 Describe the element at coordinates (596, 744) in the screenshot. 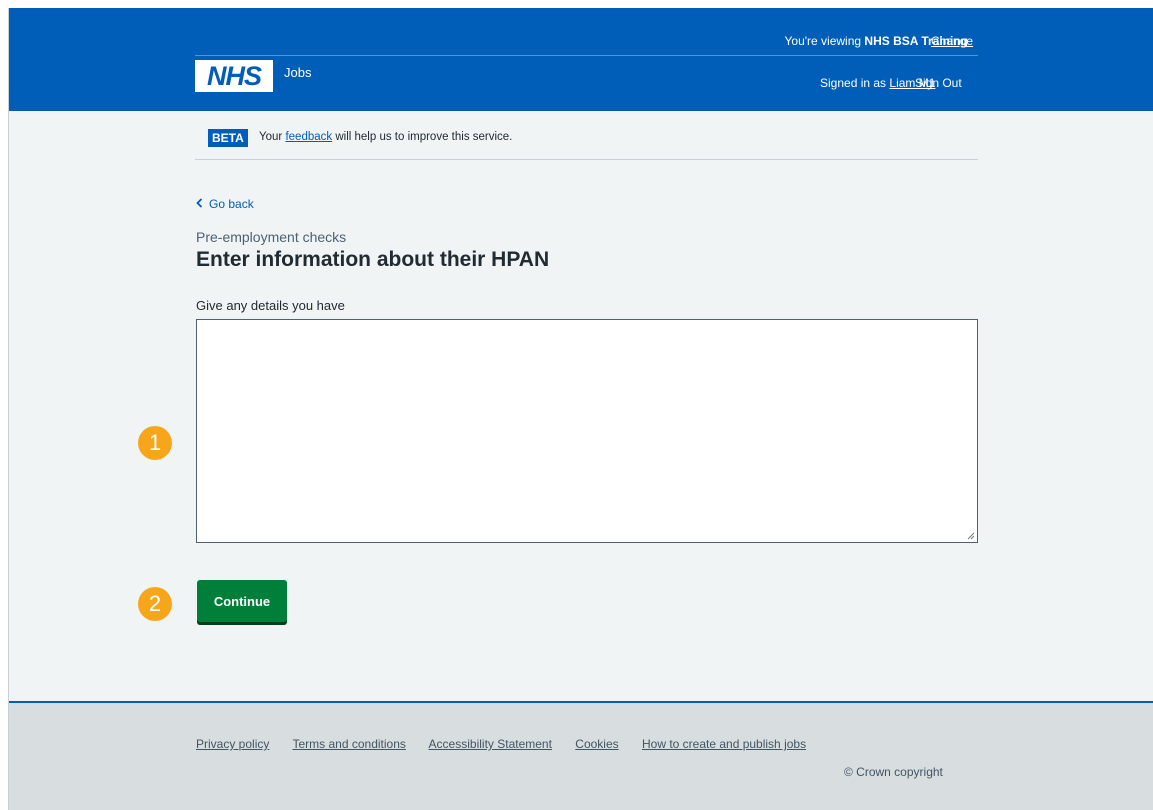

I see `footer-link-cookies: Cookies` at that location.